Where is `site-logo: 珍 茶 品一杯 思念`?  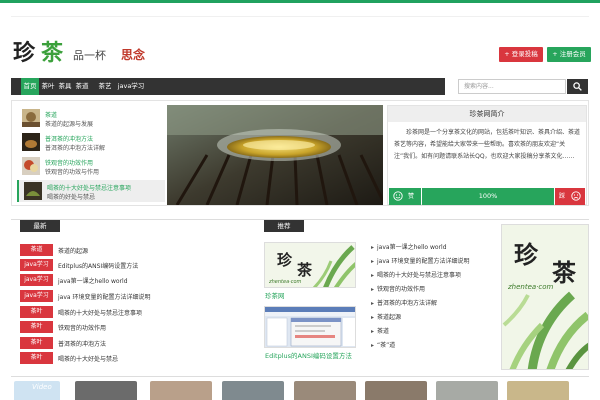
site-logo: 珍 茶 品一杯 思念 is located at coordinates (88, 52).